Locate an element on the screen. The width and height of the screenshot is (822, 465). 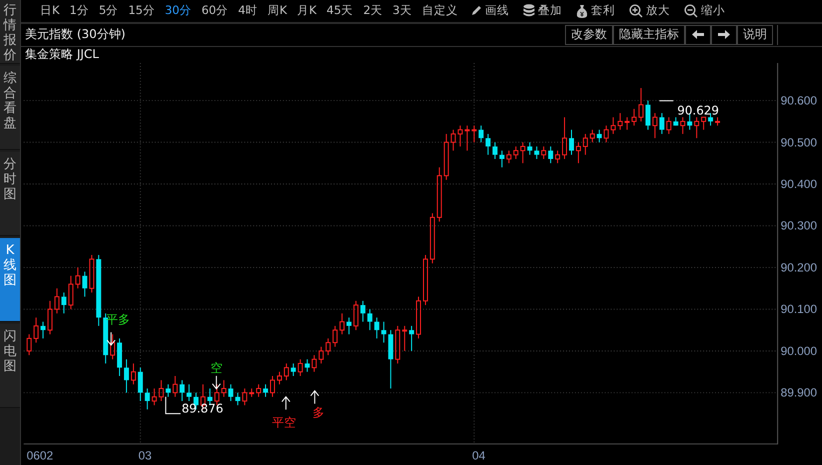
period-tab: 4时 is located at coordinates (247, 10).